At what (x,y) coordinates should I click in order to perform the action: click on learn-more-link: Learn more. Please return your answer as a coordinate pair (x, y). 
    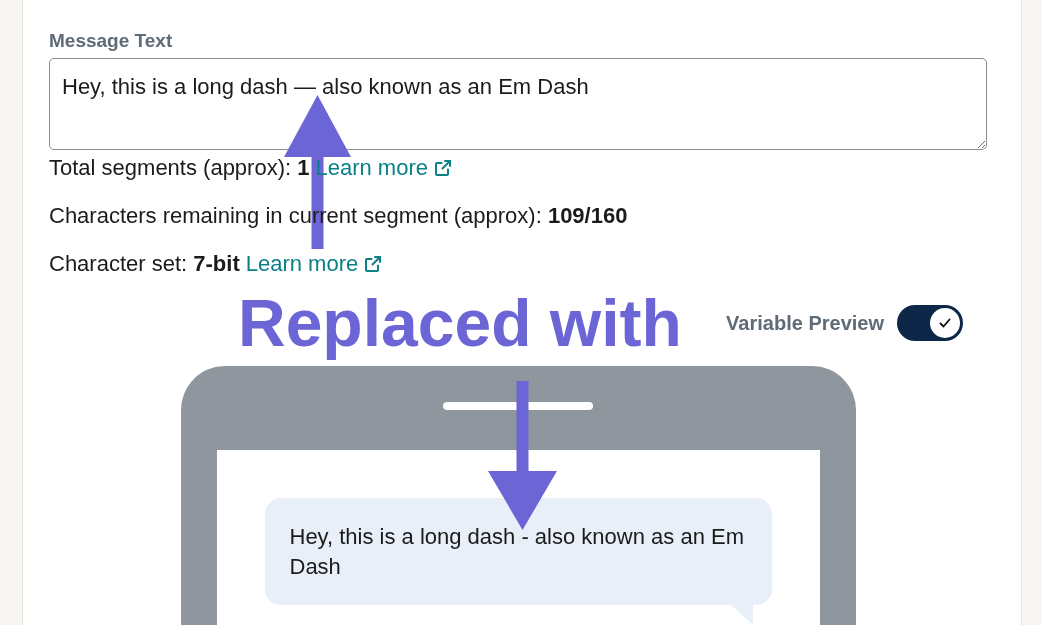
    Looking at the image, I should click on (314, 264).